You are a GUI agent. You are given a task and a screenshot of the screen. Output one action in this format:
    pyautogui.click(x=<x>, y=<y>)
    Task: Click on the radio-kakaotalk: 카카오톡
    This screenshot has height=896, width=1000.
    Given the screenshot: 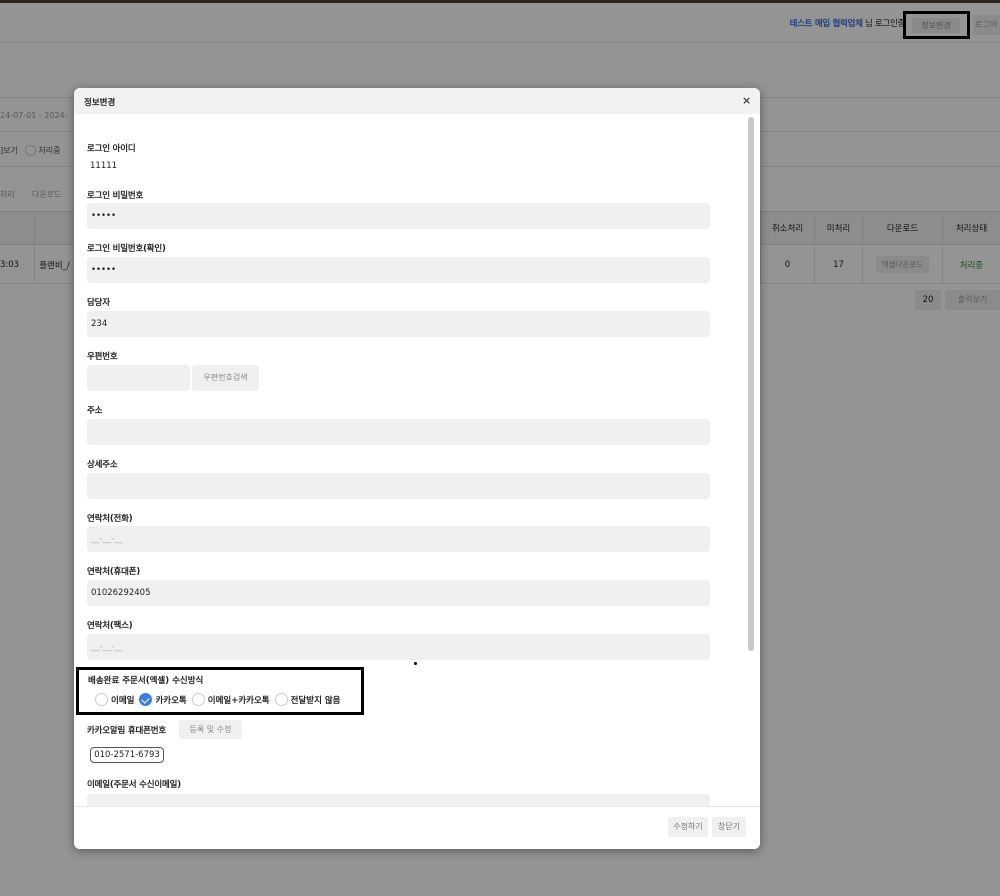 What is the action you would take?
    pyautogui.click(x=163, y=699)
    